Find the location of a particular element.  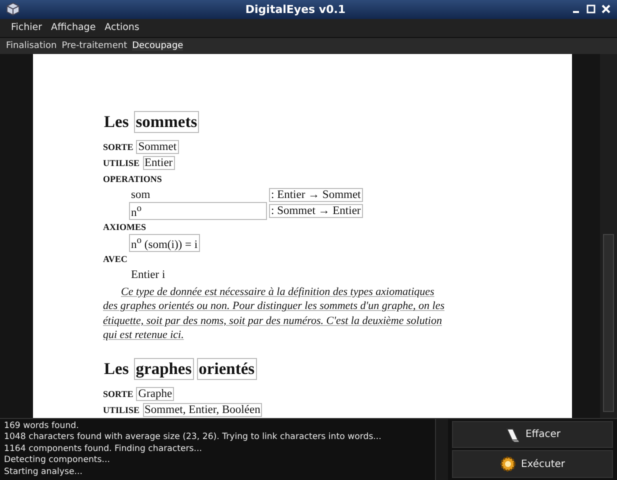

tab: Finalisation is located at coordinates (31, 46).